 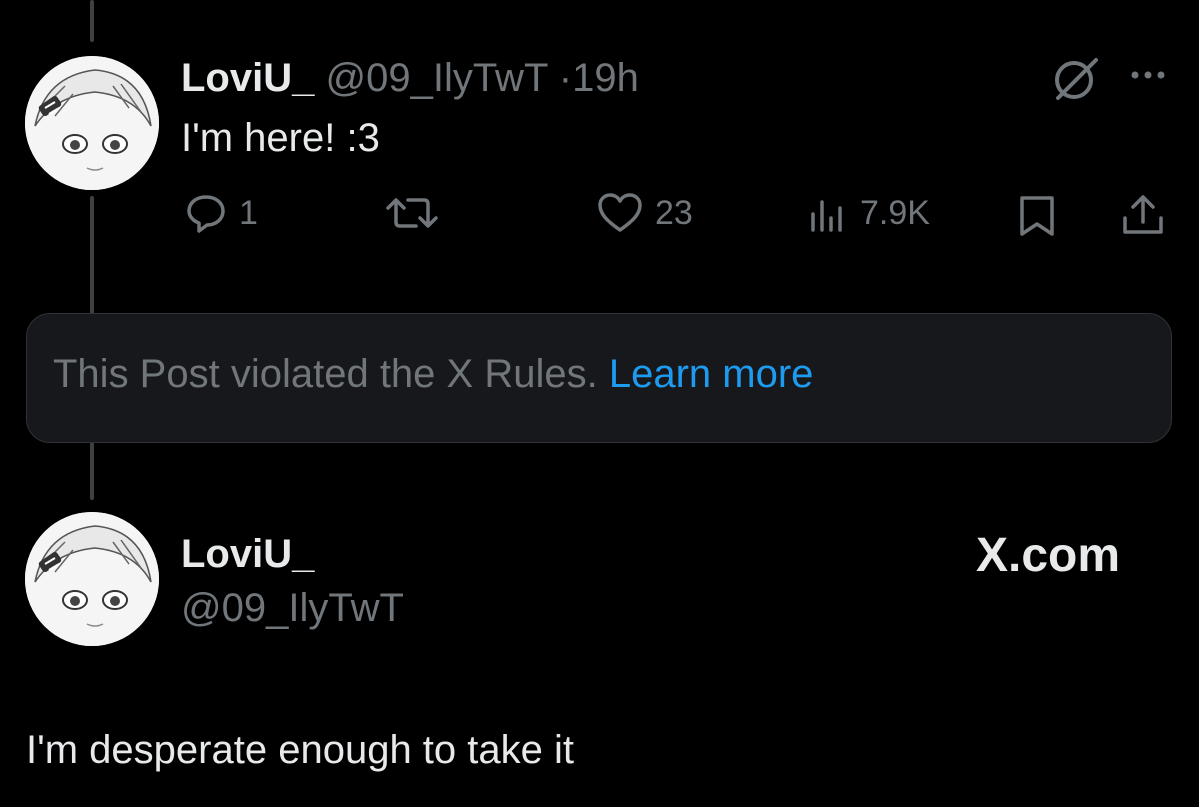 I want to click on post-text: I'm here! :3, so click(x=280, y=138).